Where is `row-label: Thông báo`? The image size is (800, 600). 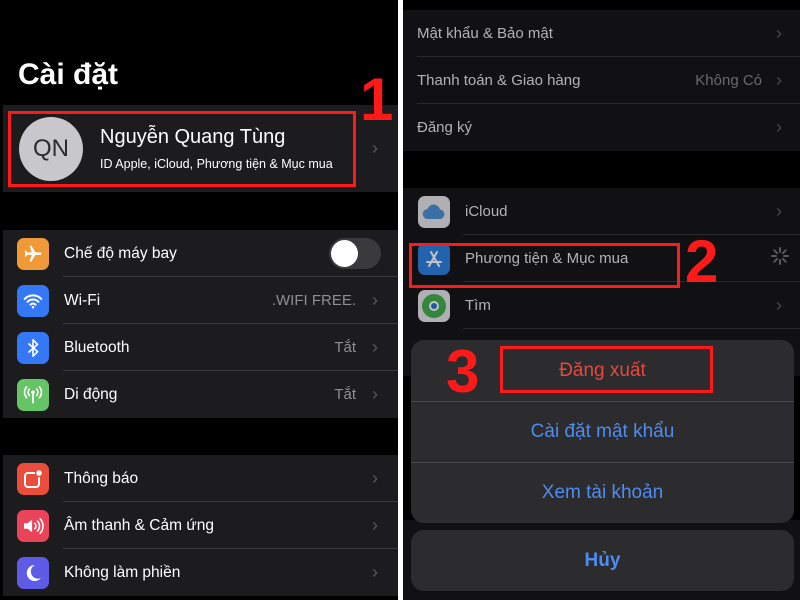 row-label: Thông báo is located at coordinates (101, 478).